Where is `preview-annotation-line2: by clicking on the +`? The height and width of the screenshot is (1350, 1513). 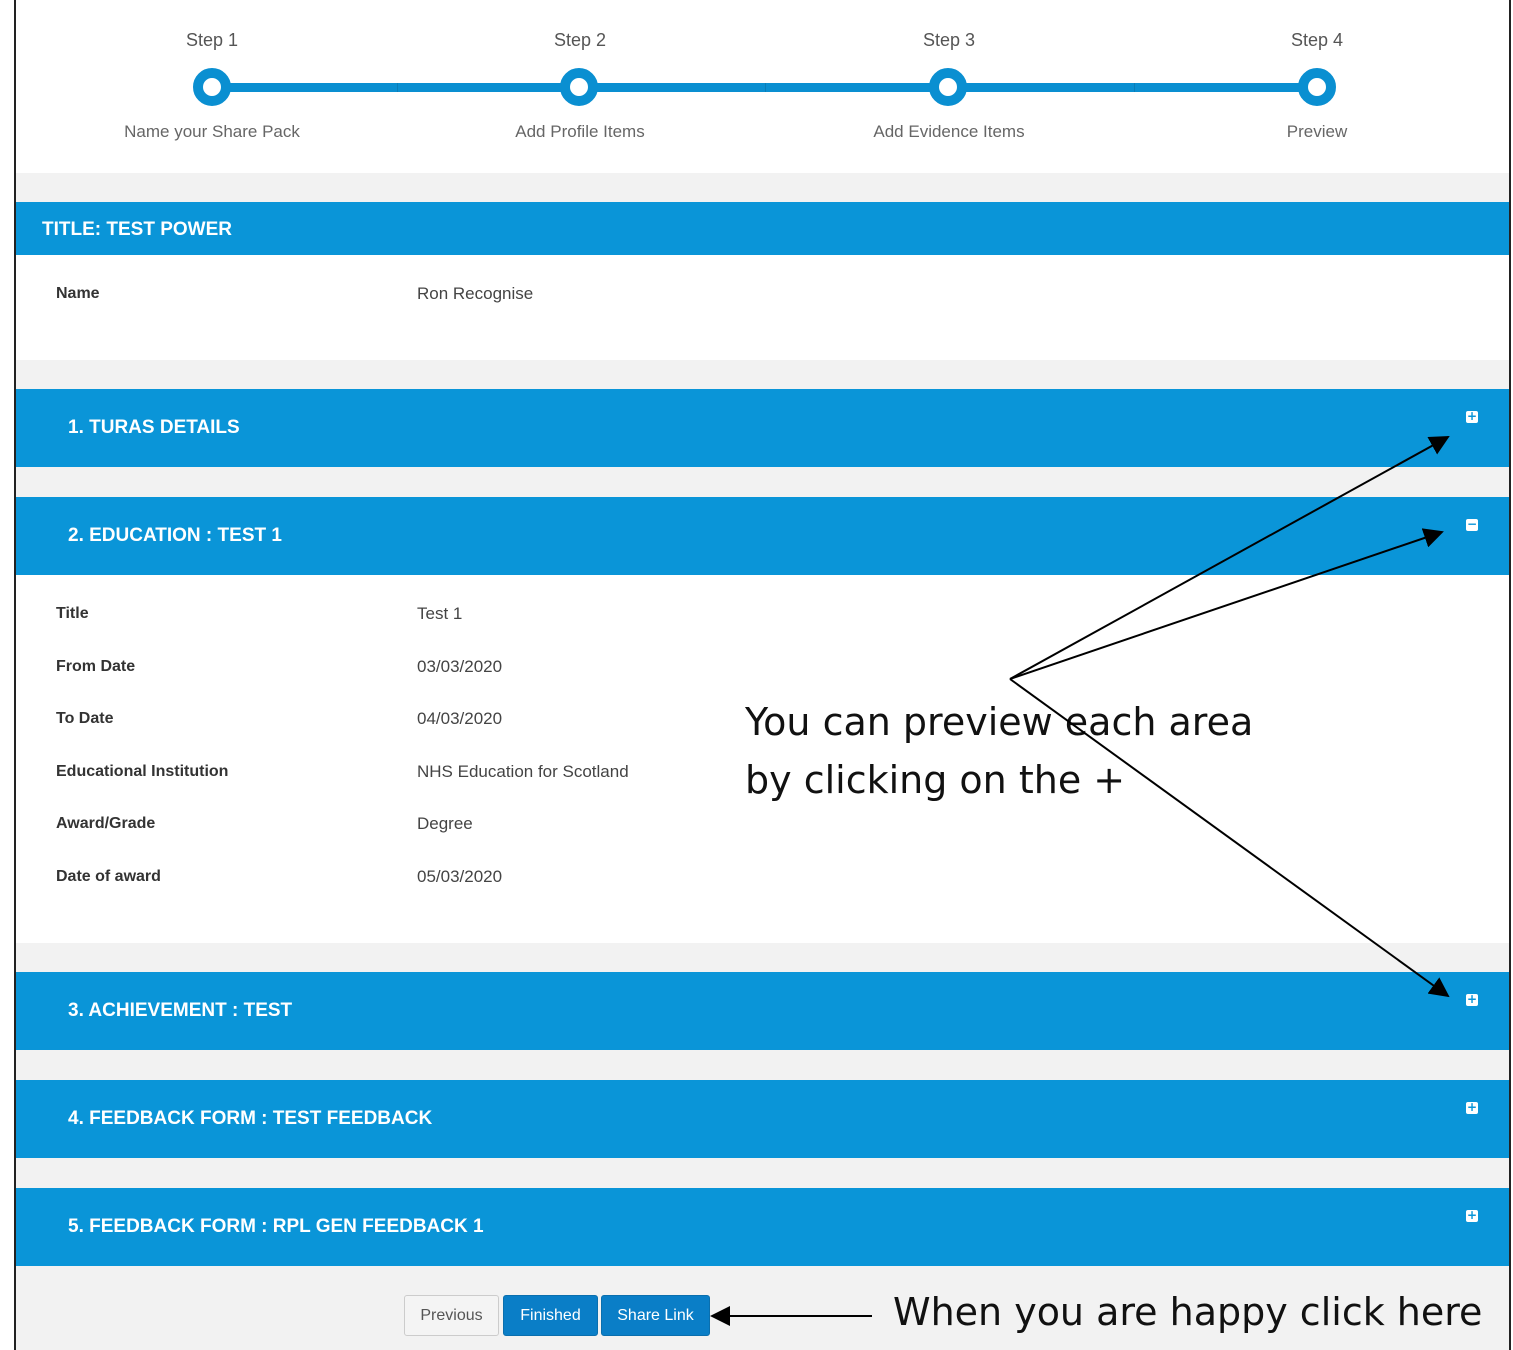
preview-annotation-line2: by clicking on the + is located at coordinates (935, 780).